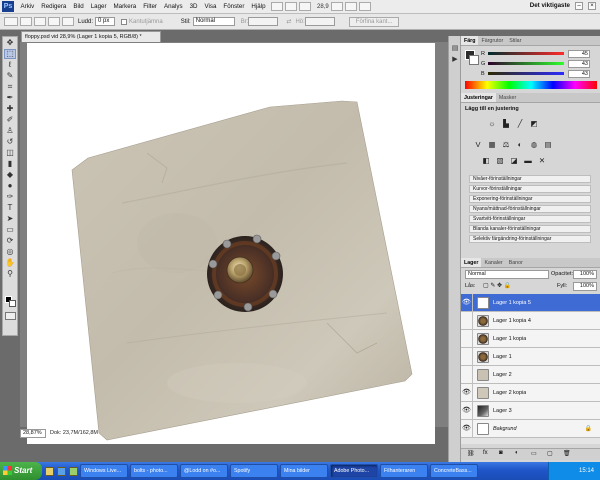 Image resolution: width=600 pixels, height=480 pixels. Describe the element at coordinates (534, 123) in the screenshot. I see `exposure-icon: ◩` at that location.